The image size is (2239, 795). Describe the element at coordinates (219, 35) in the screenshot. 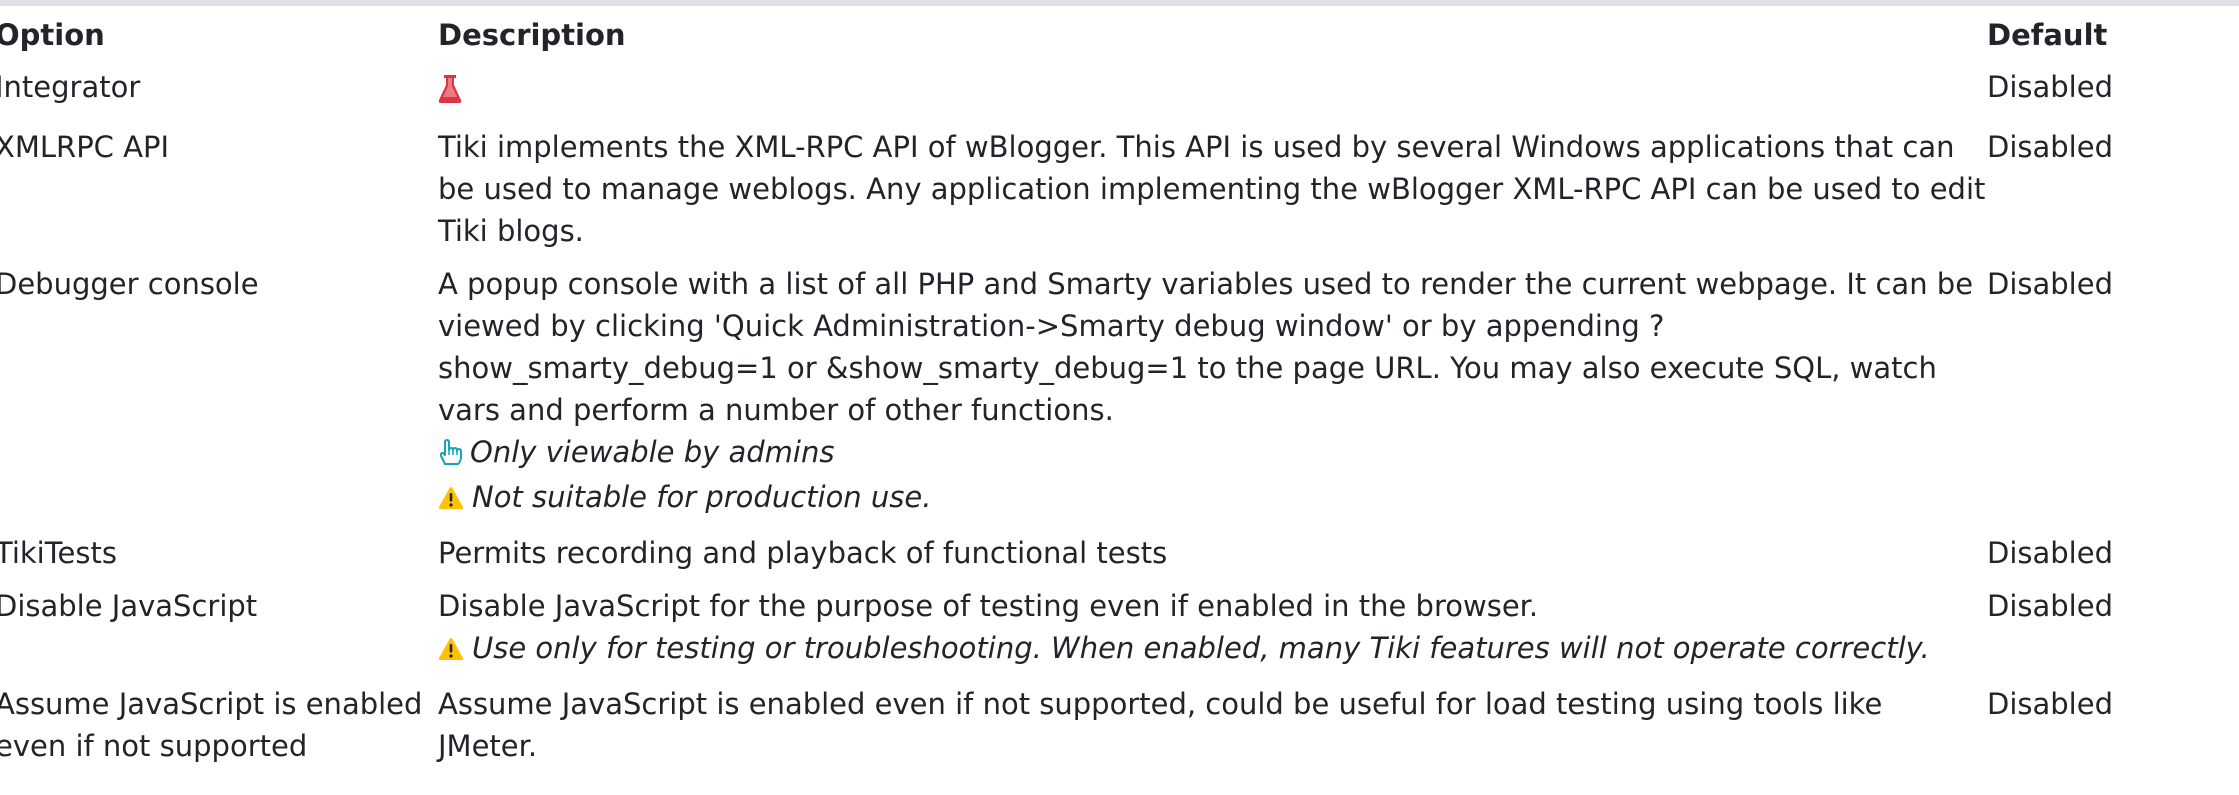

I see `column-header-option: Option` at that location.